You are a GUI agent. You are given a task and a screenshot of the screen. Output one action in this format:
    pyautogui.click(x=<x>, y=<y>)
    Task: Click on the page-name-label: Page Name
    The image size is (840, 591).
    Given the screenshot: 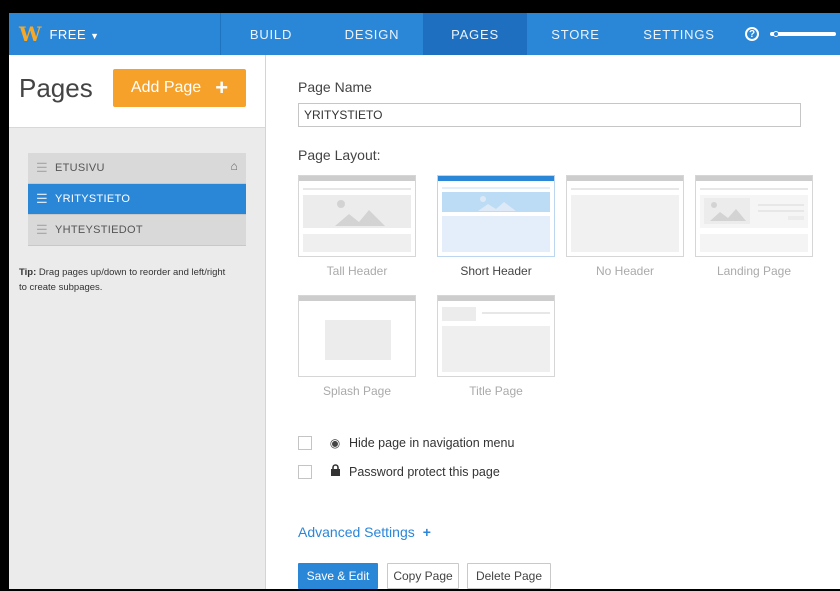 What is the action you would take?
    pyautogui.click(x=335, y=87)
    